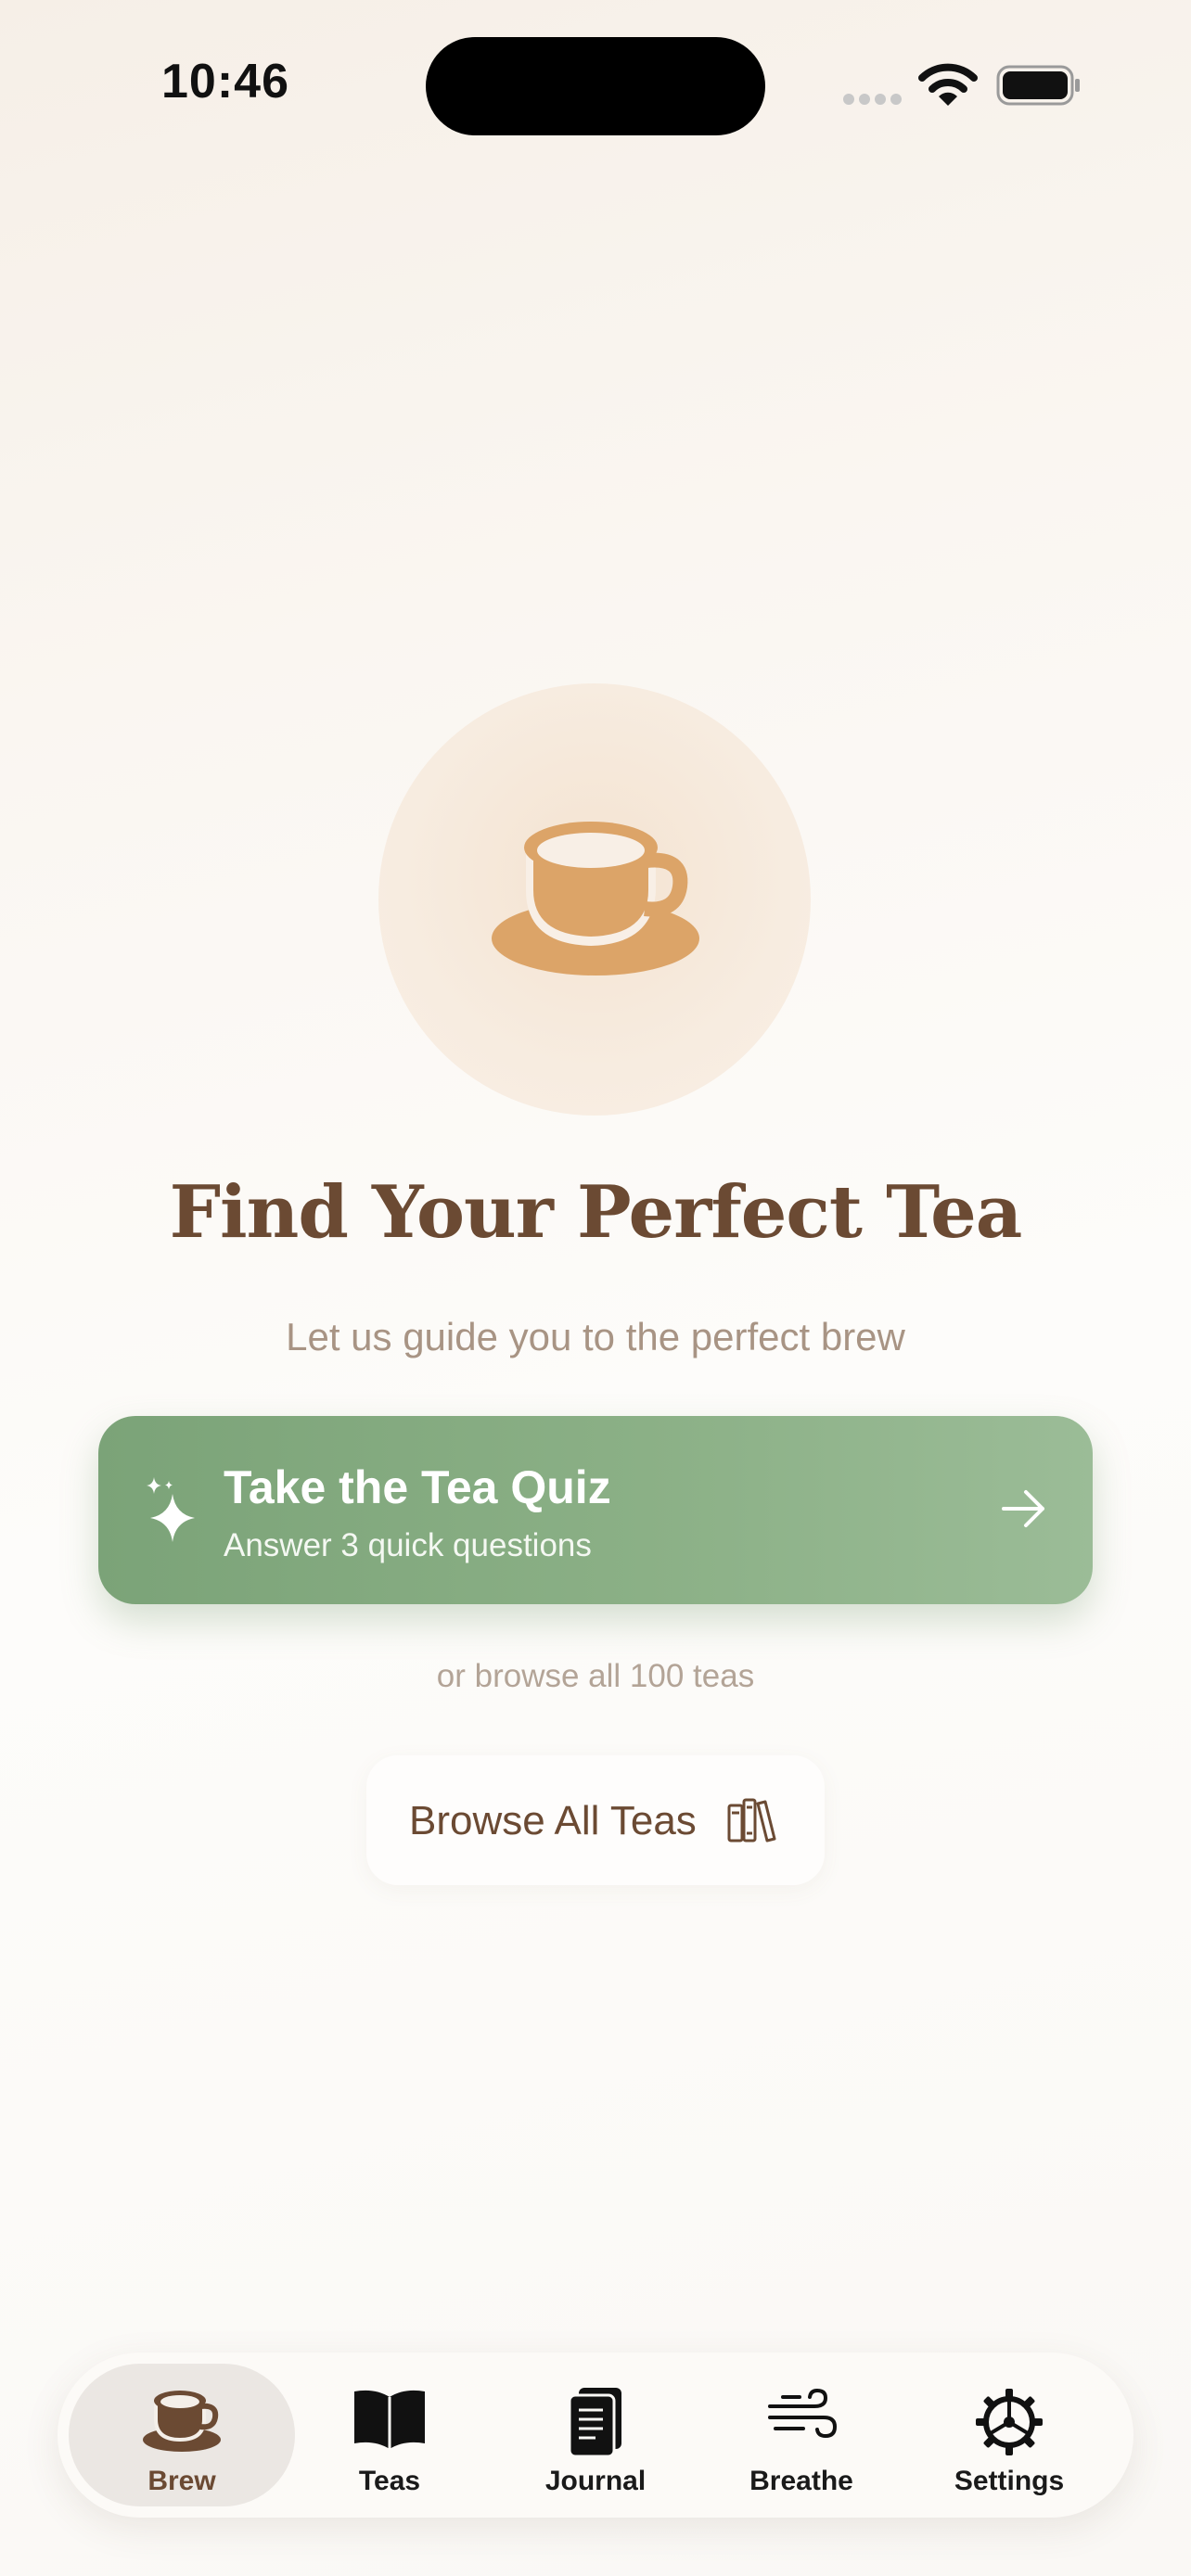 Image resolution: width=1191 pixels, height=2576 pixels. Describe the element at coordinates (595, 1676) in the screenshot. I see `browse-hint: or browse all 100 teas` at that location.